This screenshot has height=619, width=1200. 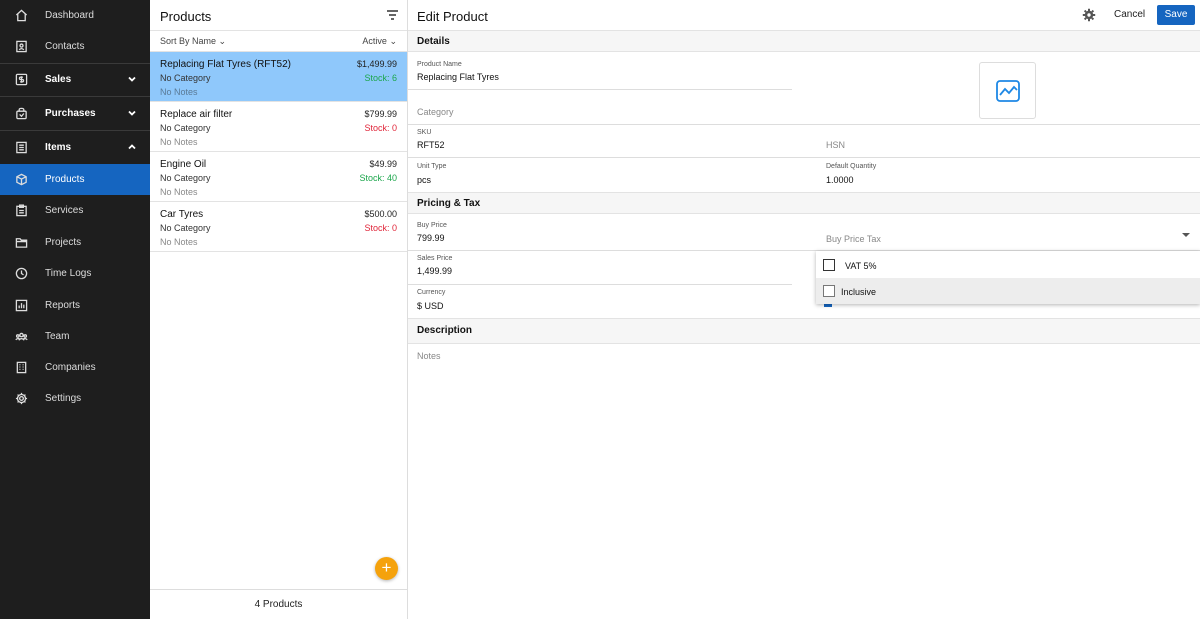 I want to click on tax-option-inclusive: Inclusive, so click(x=1008, y=291).